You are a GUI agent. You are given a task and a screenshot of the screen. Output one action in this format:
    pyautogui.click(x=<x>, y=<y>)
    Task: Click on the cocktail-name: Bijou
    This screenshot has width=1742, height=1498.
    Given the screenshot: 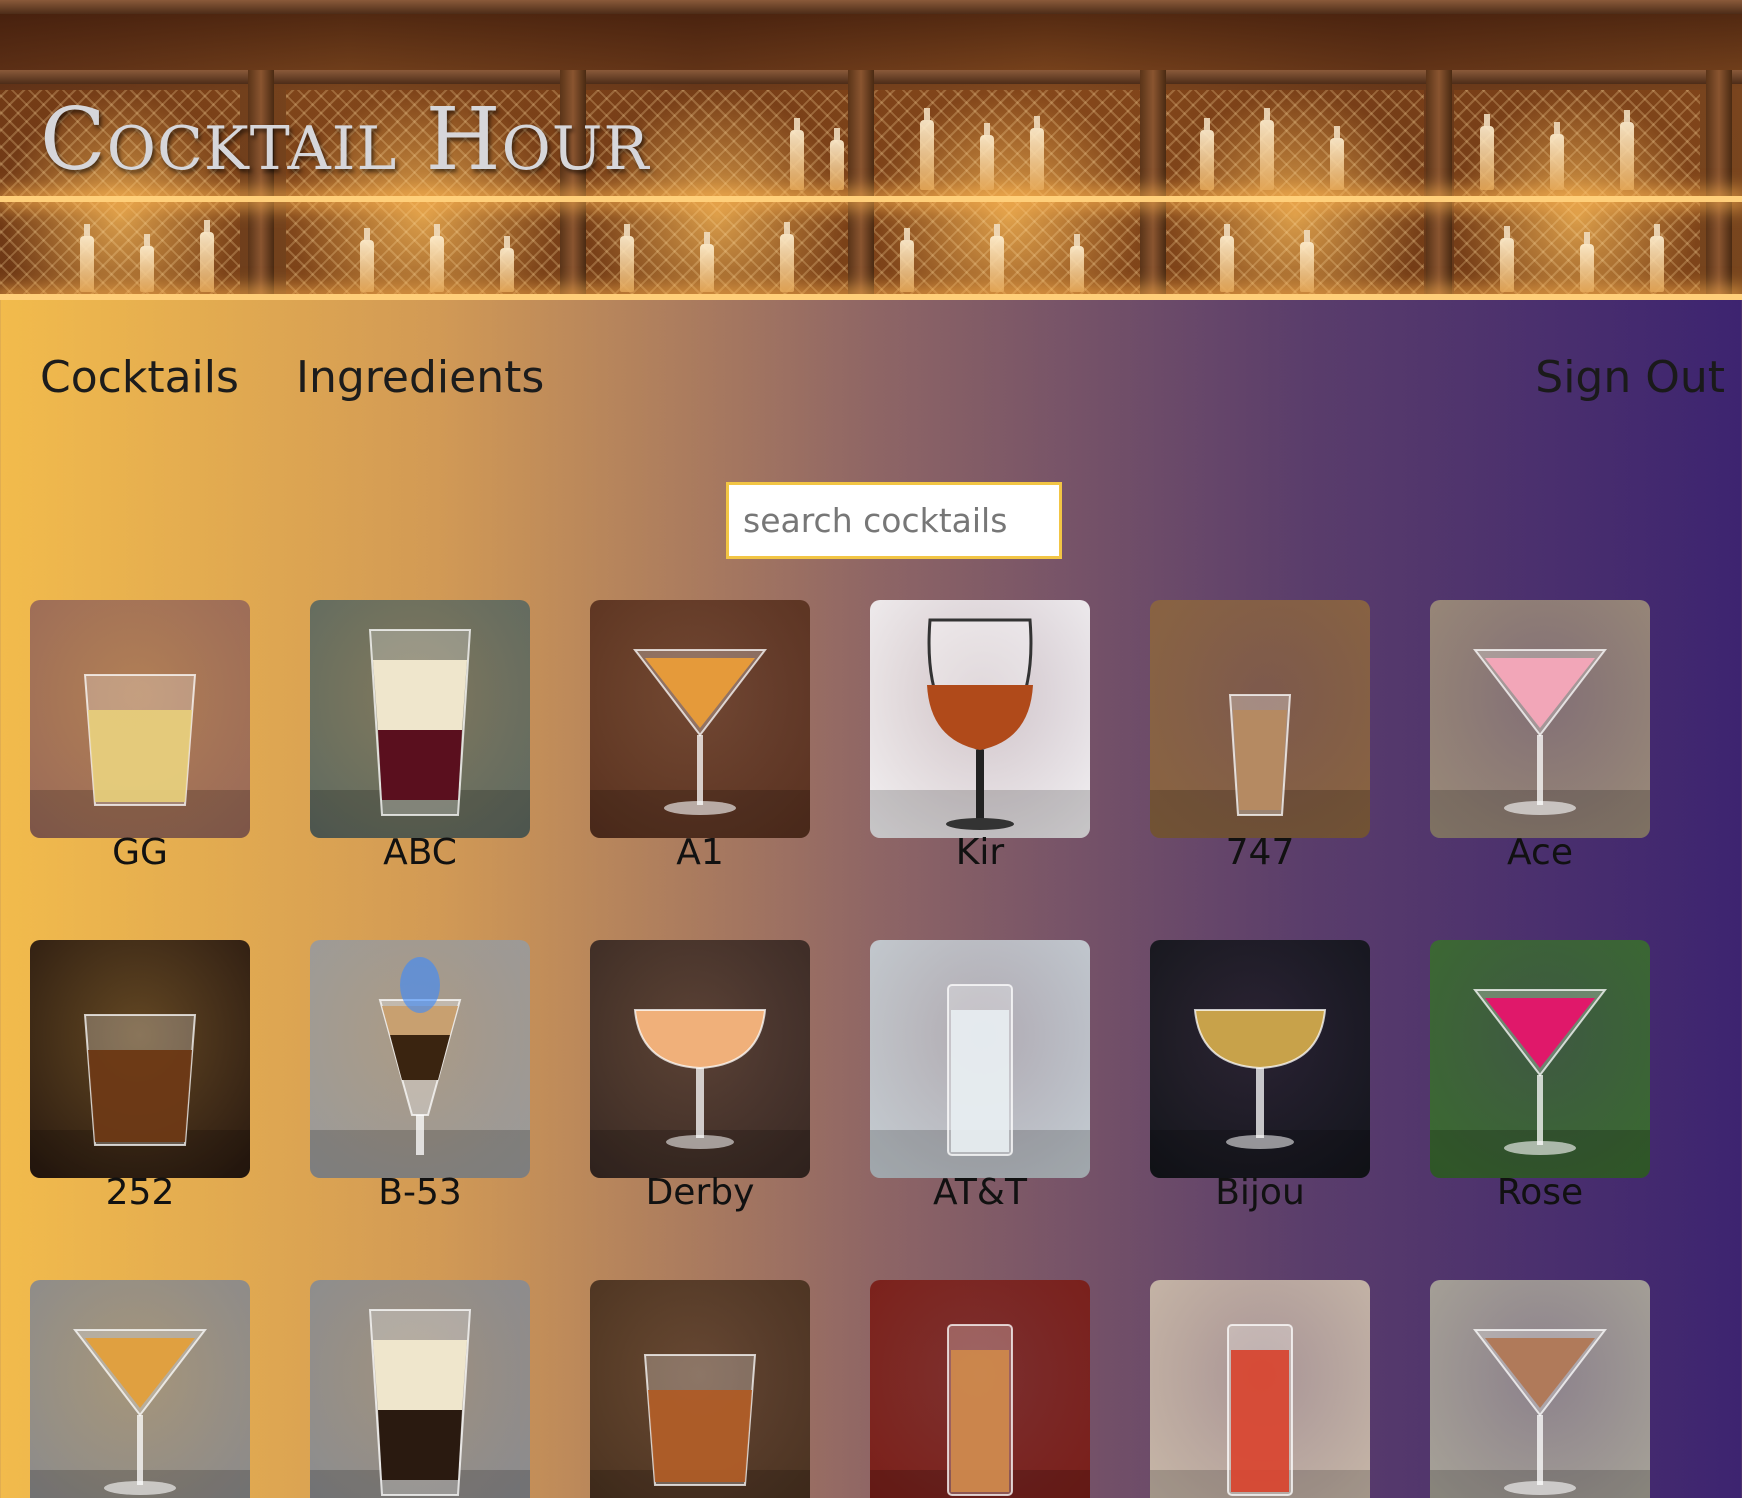 What is the action you would take?
    pyautogui.click(x=1260, y=1192)
    